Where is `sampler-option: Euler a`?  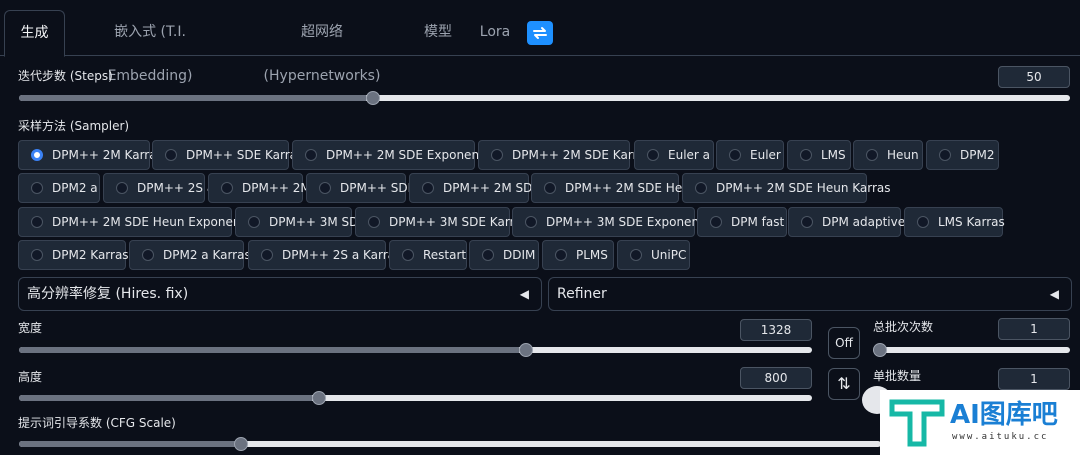 sampler-option: Euler a is located at coordinates (674, 155).